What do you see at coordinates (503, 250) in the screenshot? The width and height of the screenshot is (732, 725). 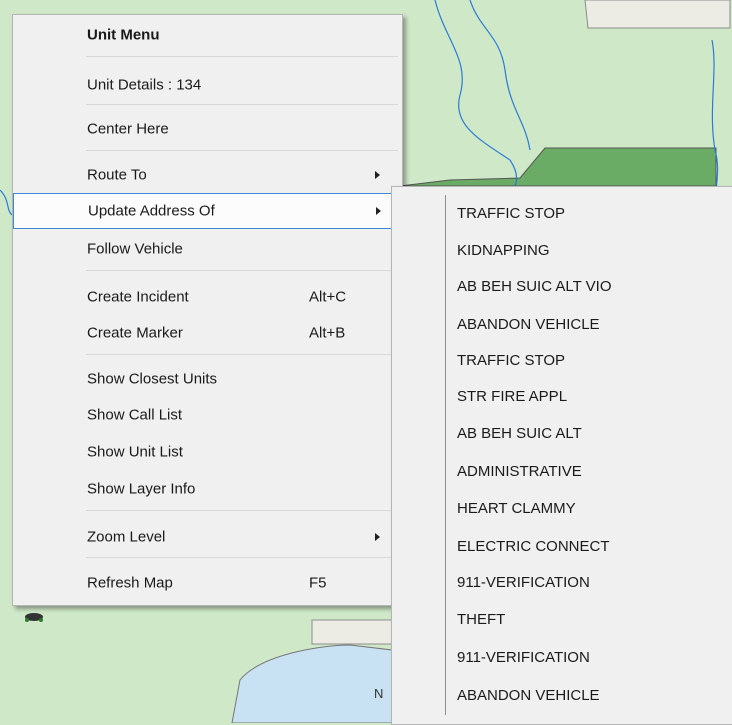 I see `submenu-item: KIDNAPPING` at bounding box center [503, 250].